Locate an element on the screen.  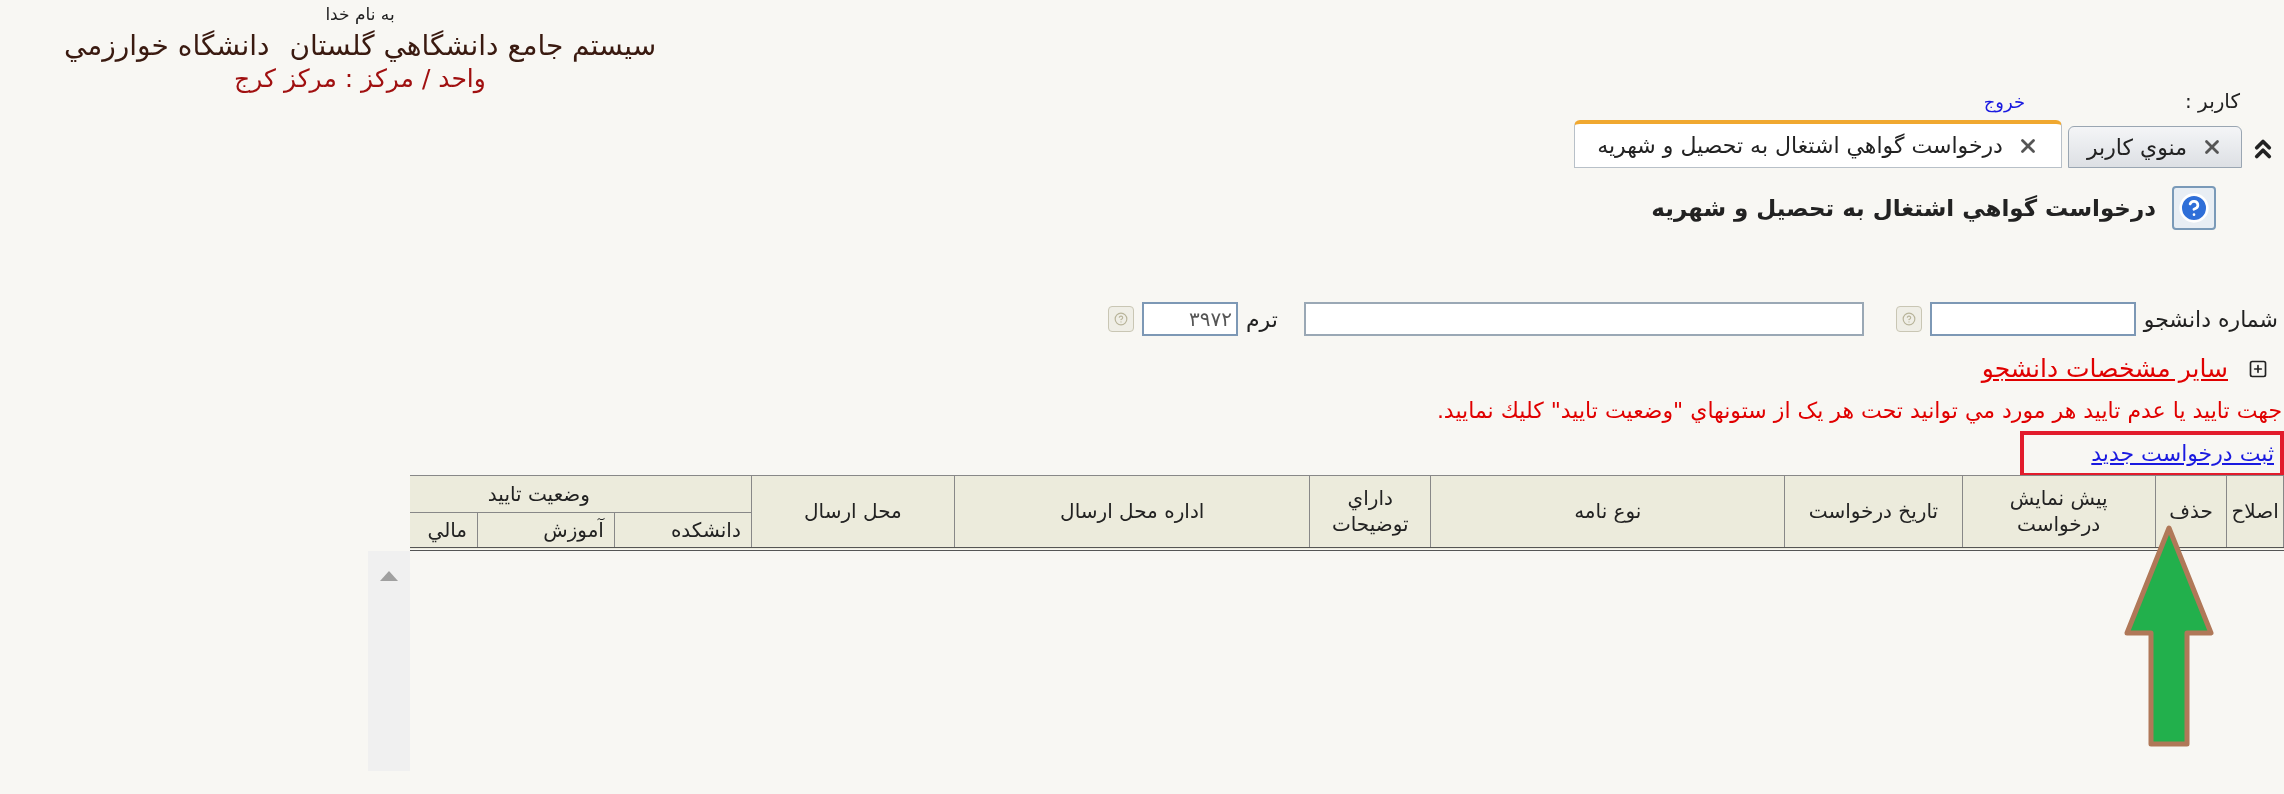
column-header: محل ارسال is located at coordinates (853, 512).